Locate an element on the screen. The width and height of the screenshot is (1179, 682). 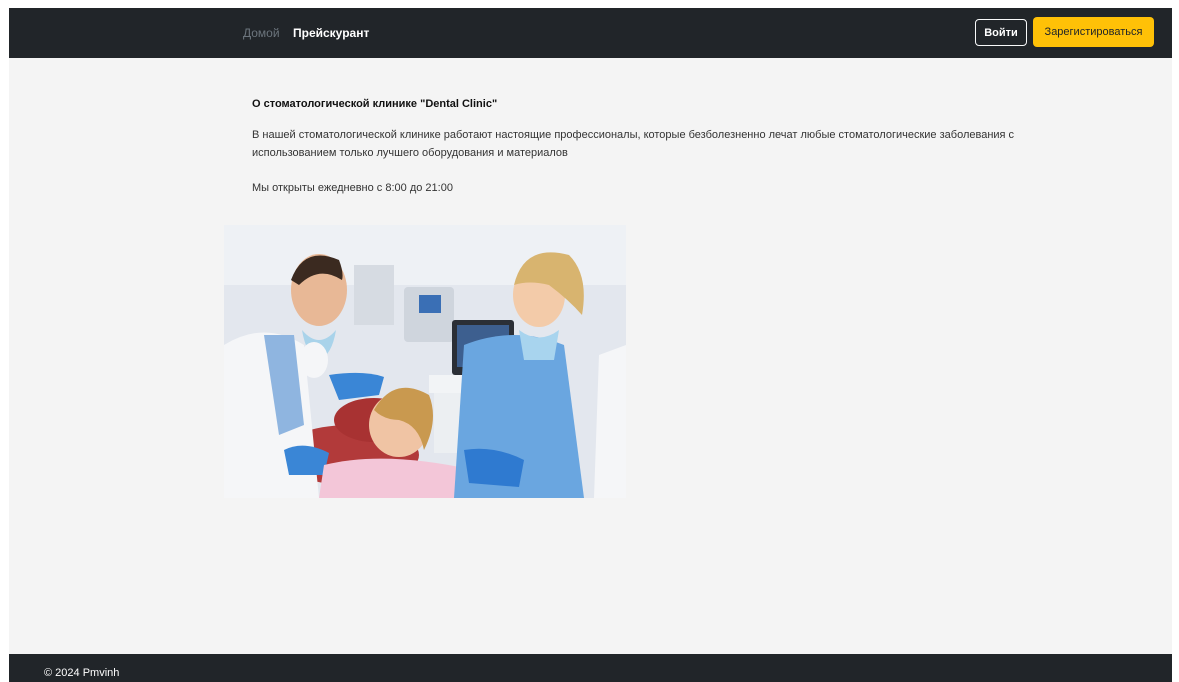
footer: © 2024 Pmvinh is located at coordinates (590, 668).